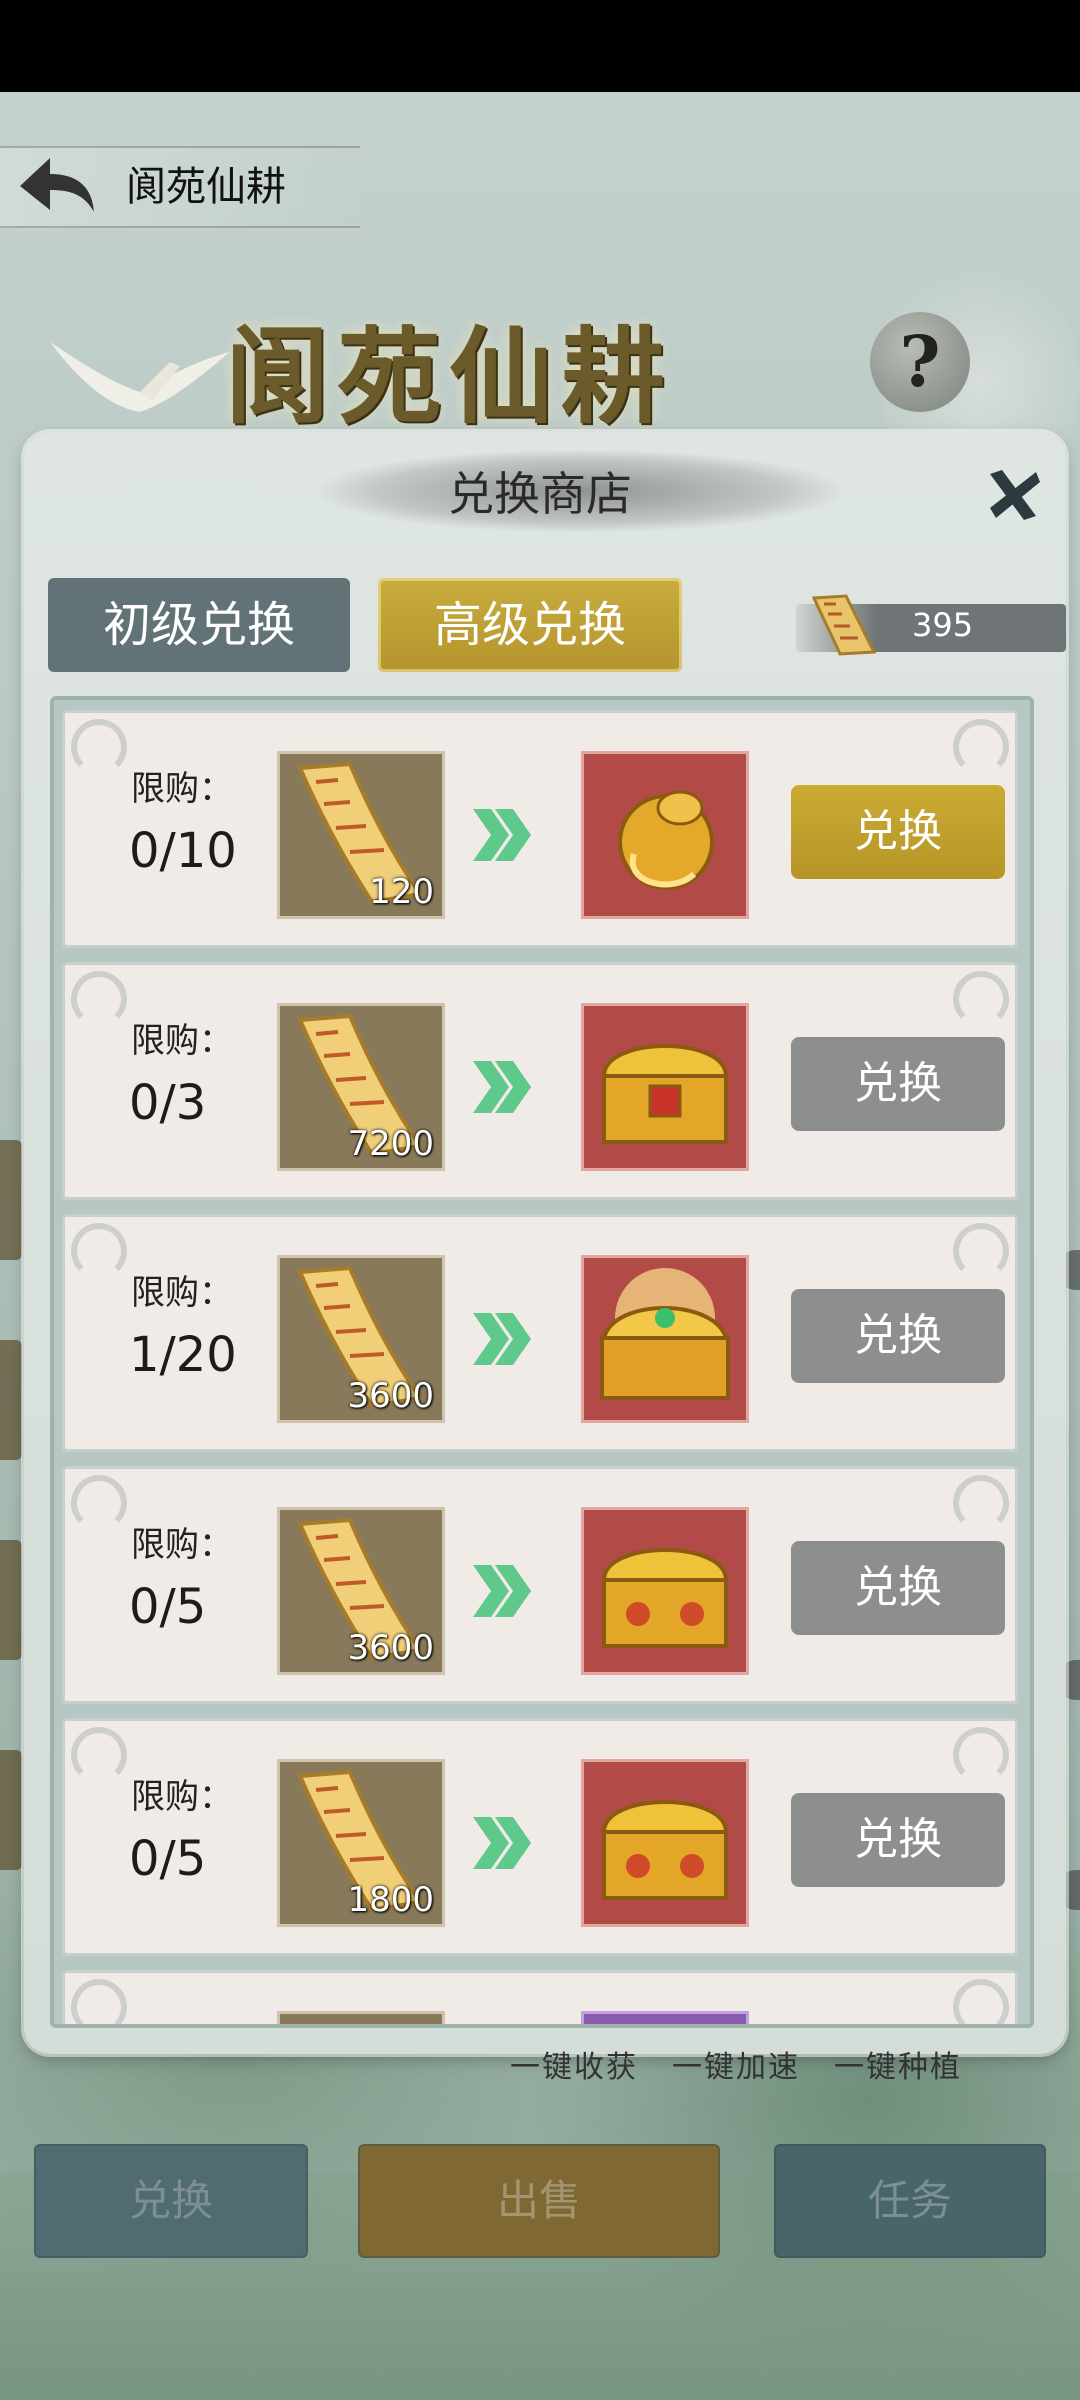 The image size is (1080, 2400). I want to click on list-item, so click(540, 1997).